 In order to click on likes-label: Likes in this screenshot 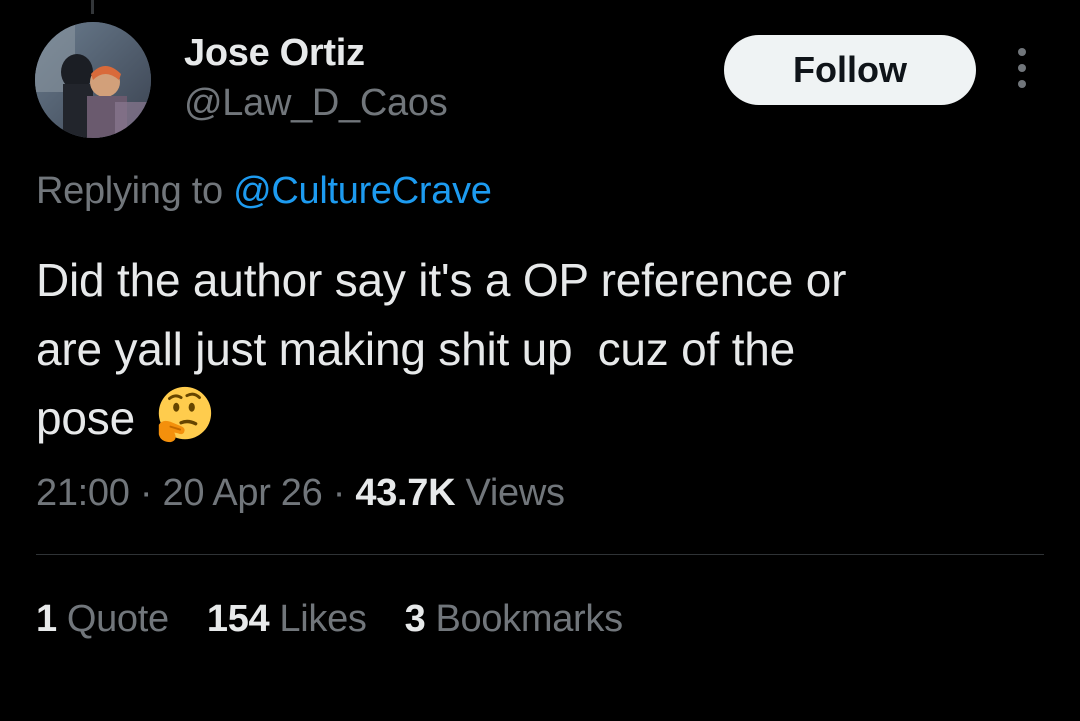, I will do `click(323, 619)`.